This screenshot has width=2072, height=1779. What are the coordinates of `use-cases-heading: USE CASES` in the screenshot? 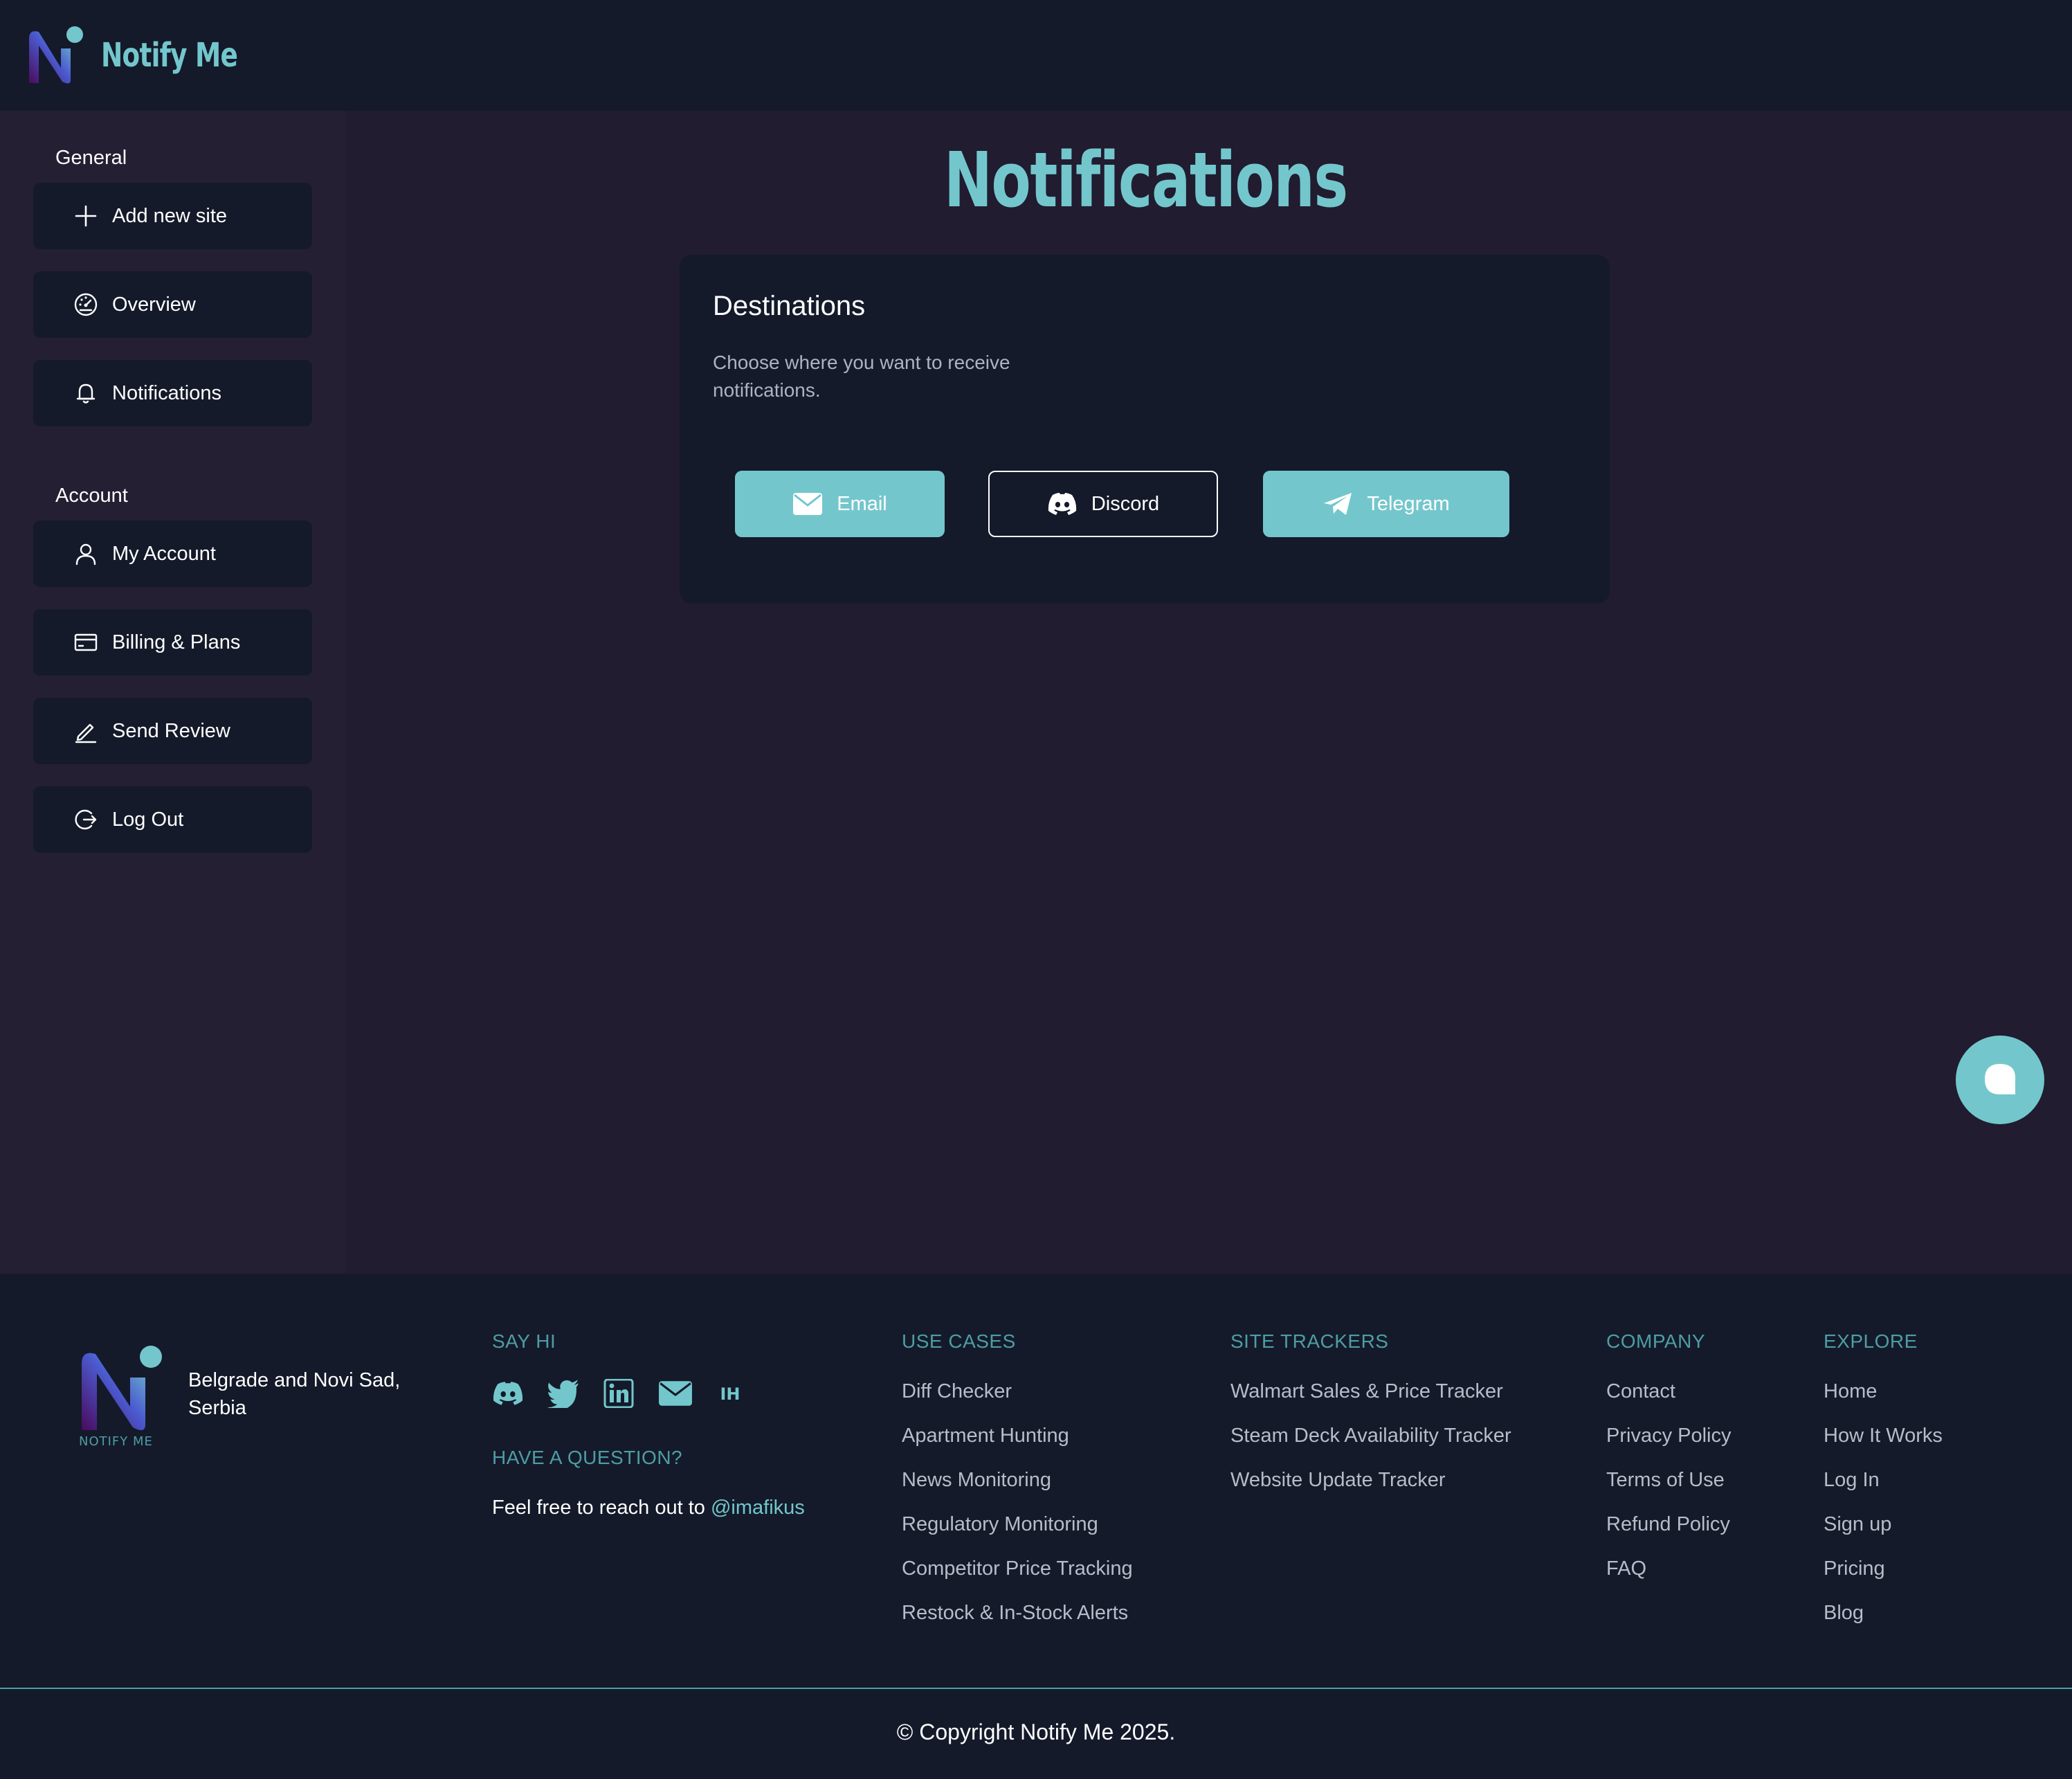 It's located at (959, 1341).